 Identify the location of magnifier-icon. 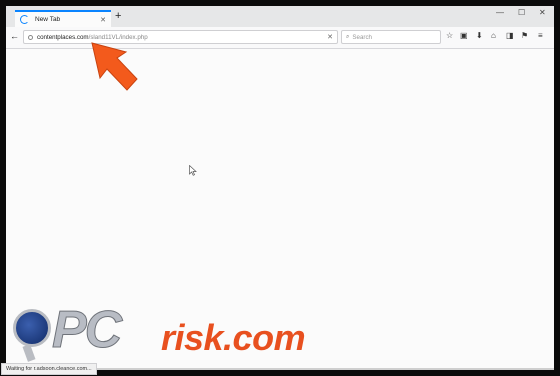
(32, 328).